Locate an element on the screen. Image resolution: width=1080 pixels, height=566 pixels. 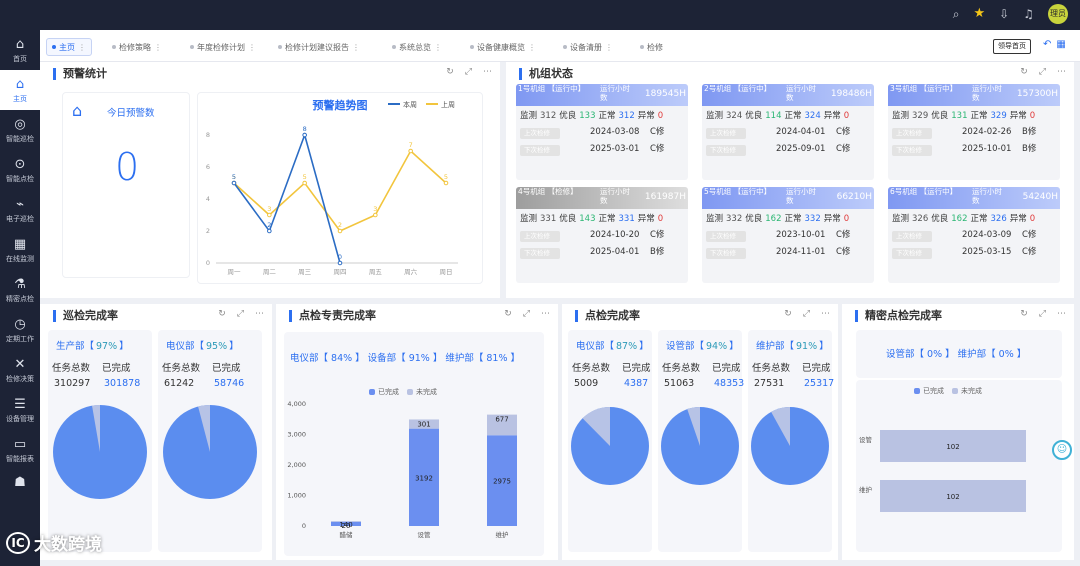
tab-7: 检修 is located at coordinates (651, 47).